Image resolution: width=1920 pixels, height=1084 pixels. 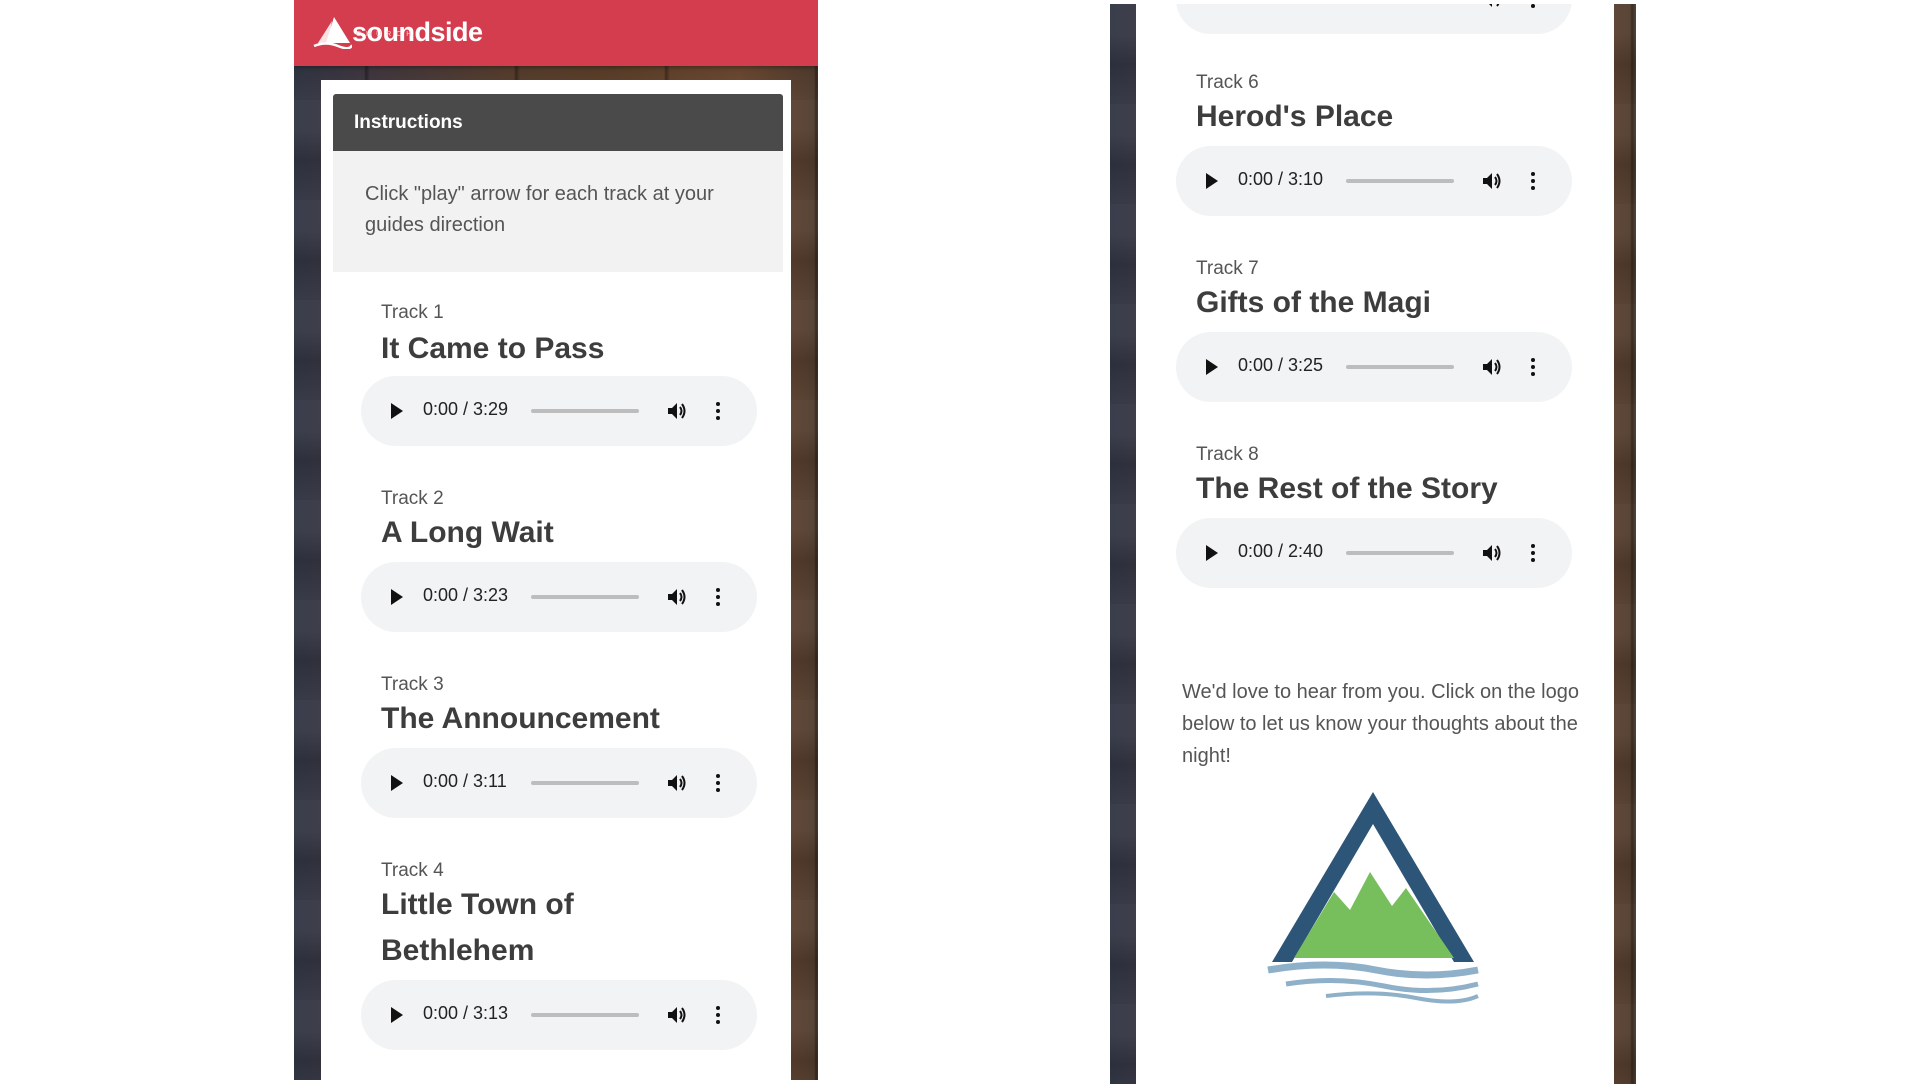 I want to click on audio-player: 0:00 / 3:25, so click(x=1374, y=367).